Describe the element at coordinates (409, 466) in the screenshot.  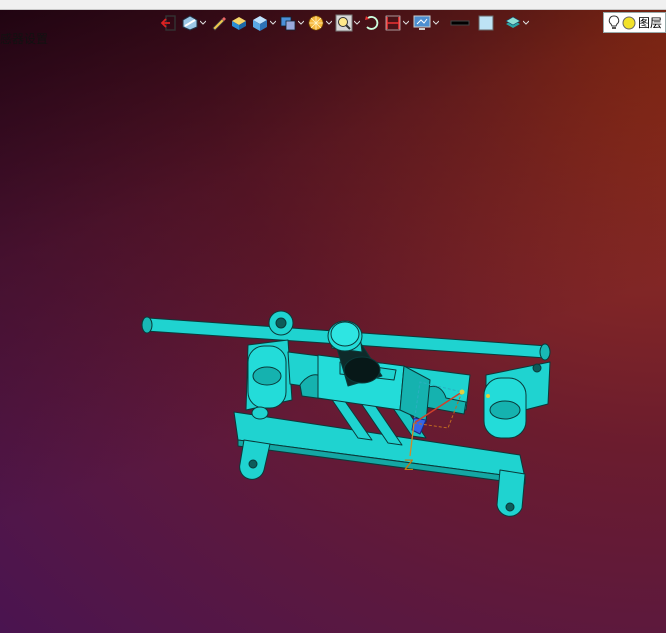
I see `axis-z-label: Z` at that location.